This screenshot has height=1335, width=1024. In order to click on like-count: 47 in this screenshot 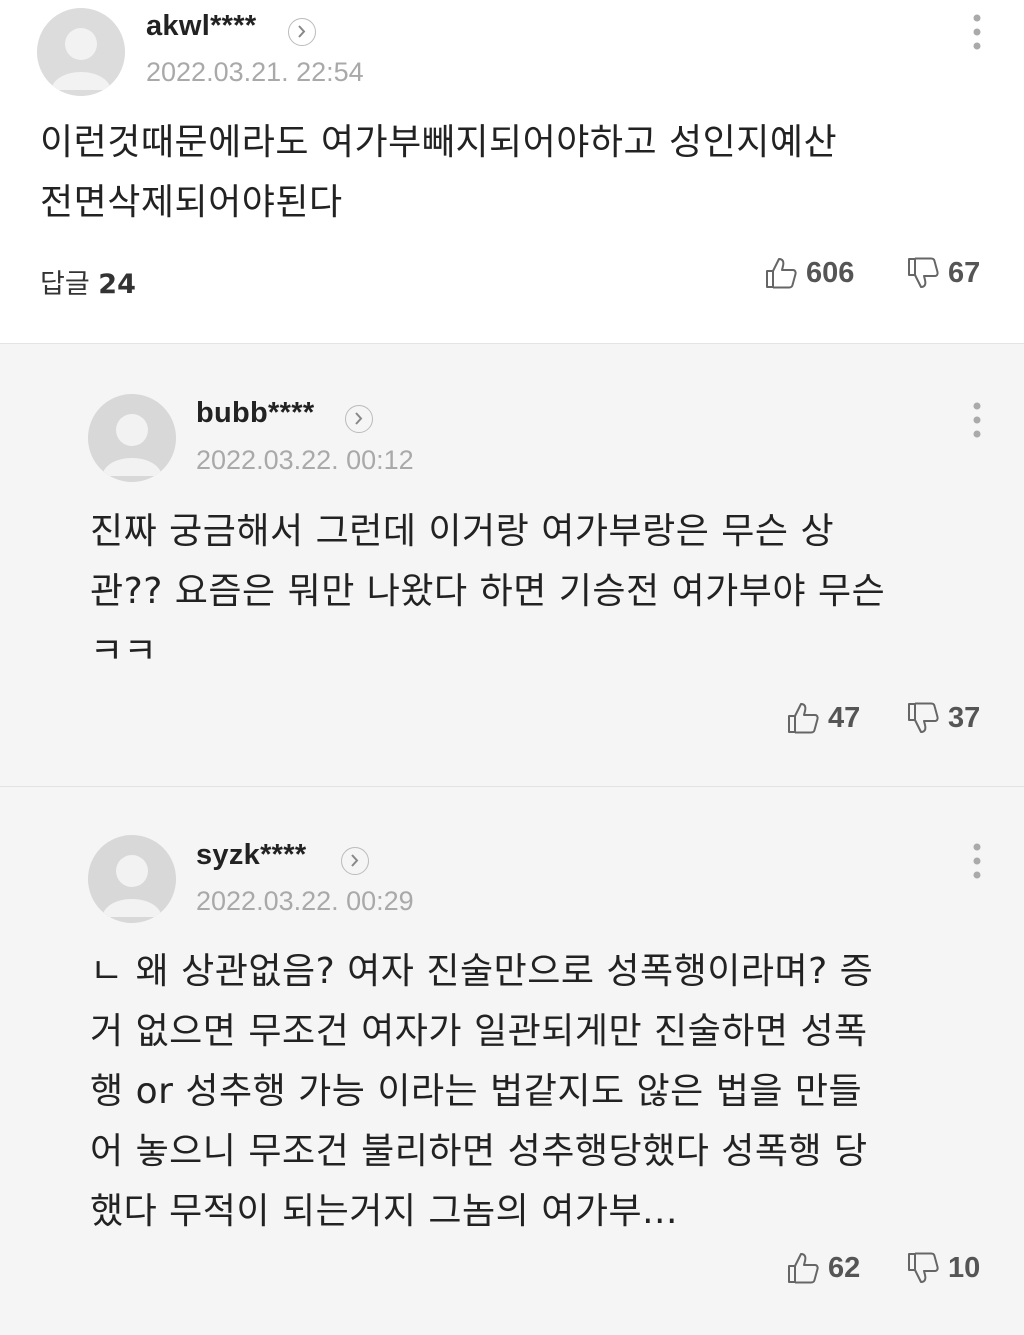, I will do `click(844, 717)`.